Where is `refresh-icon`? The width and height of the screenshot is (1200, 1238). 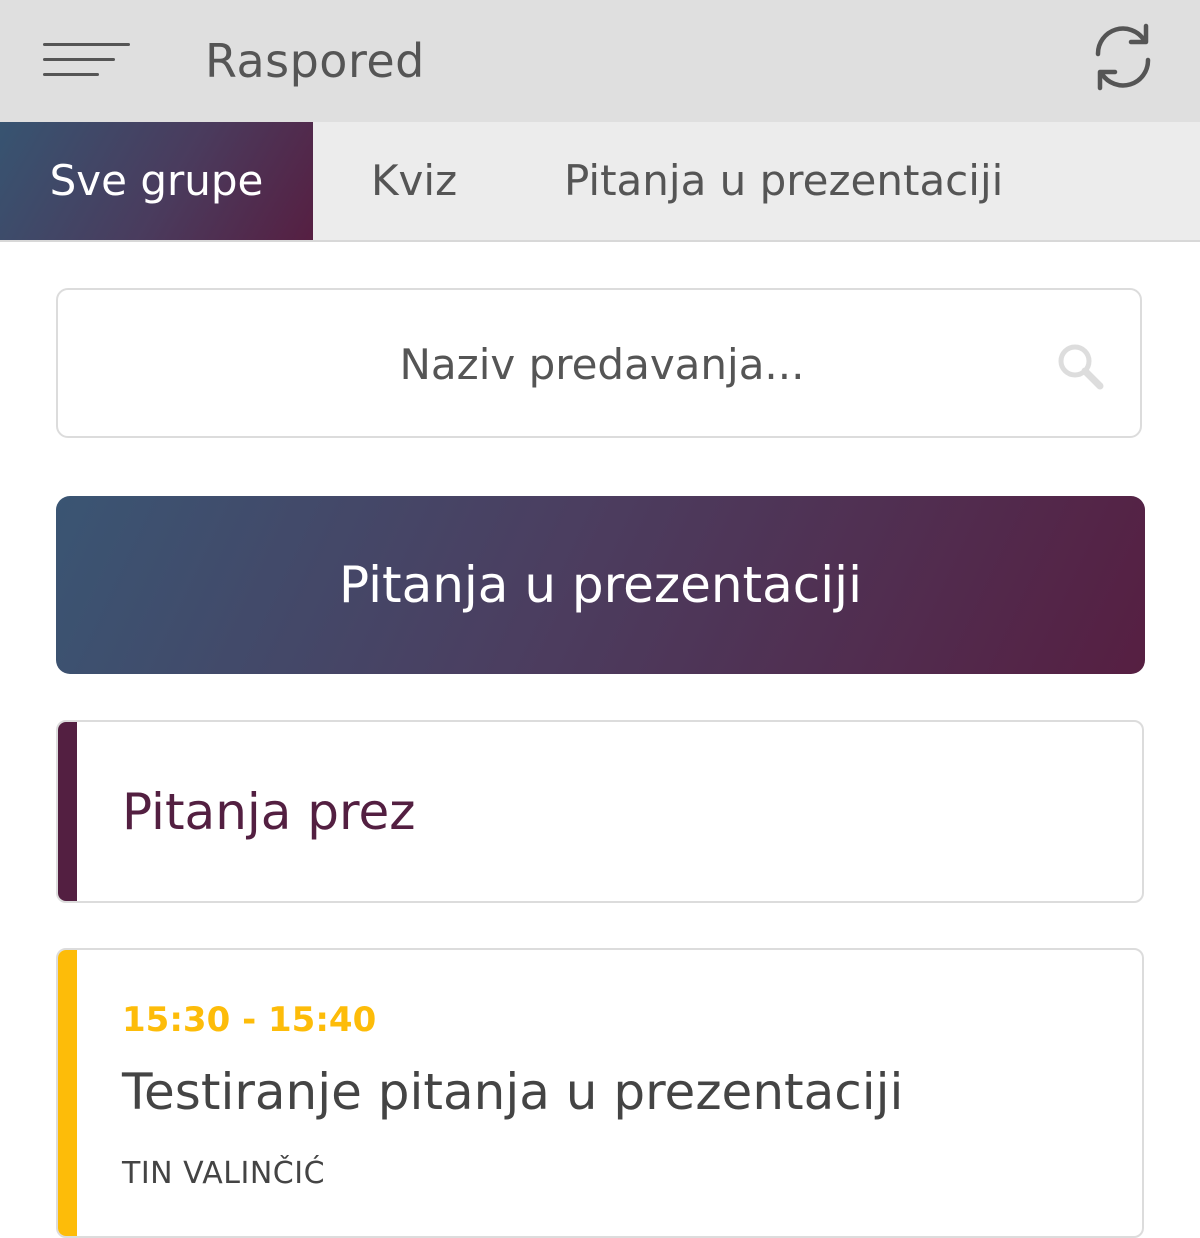 refresh-icon is located at coordinates (1123, 57).